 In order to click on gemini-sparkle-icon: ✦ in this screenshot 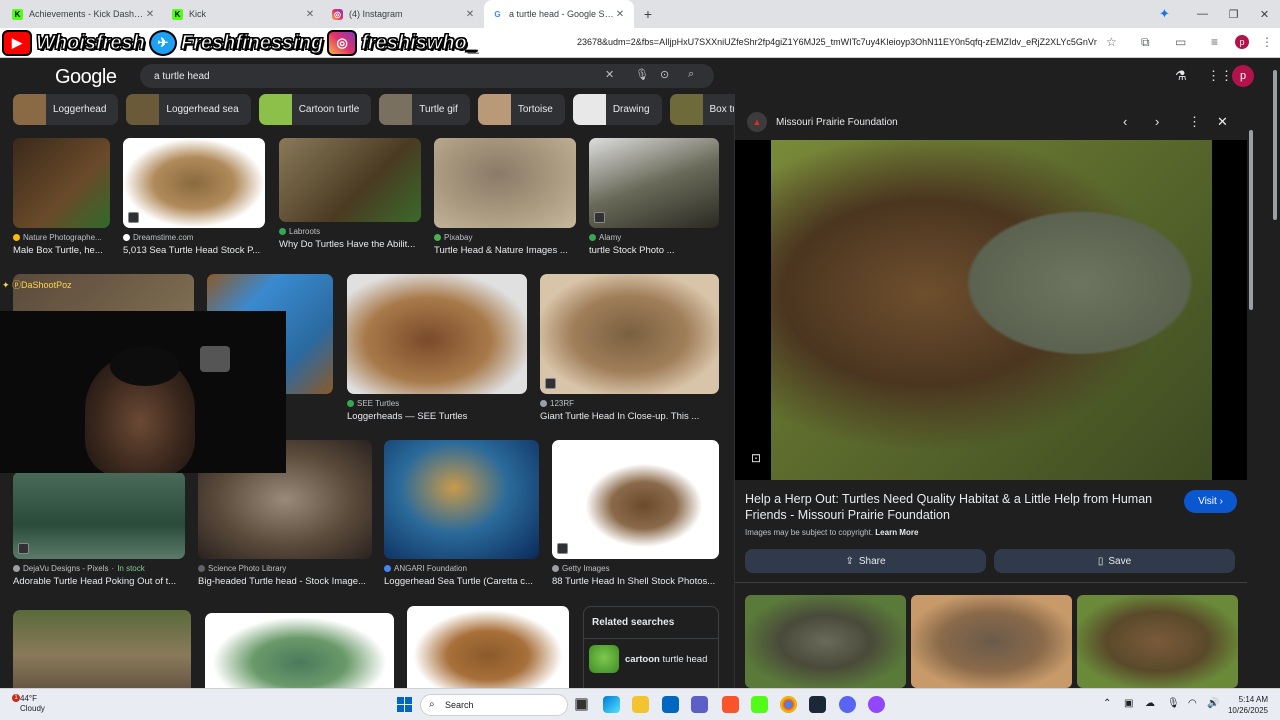, I will do `click(1164, 14)`.